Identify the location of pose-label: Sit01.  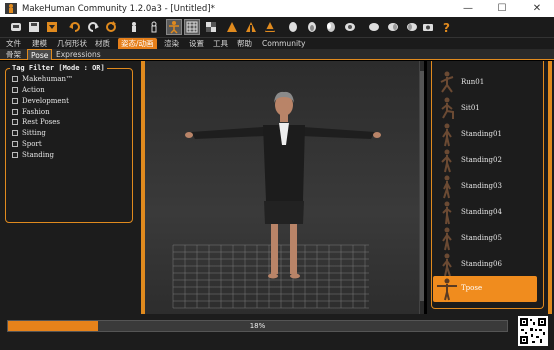
(470, 108).